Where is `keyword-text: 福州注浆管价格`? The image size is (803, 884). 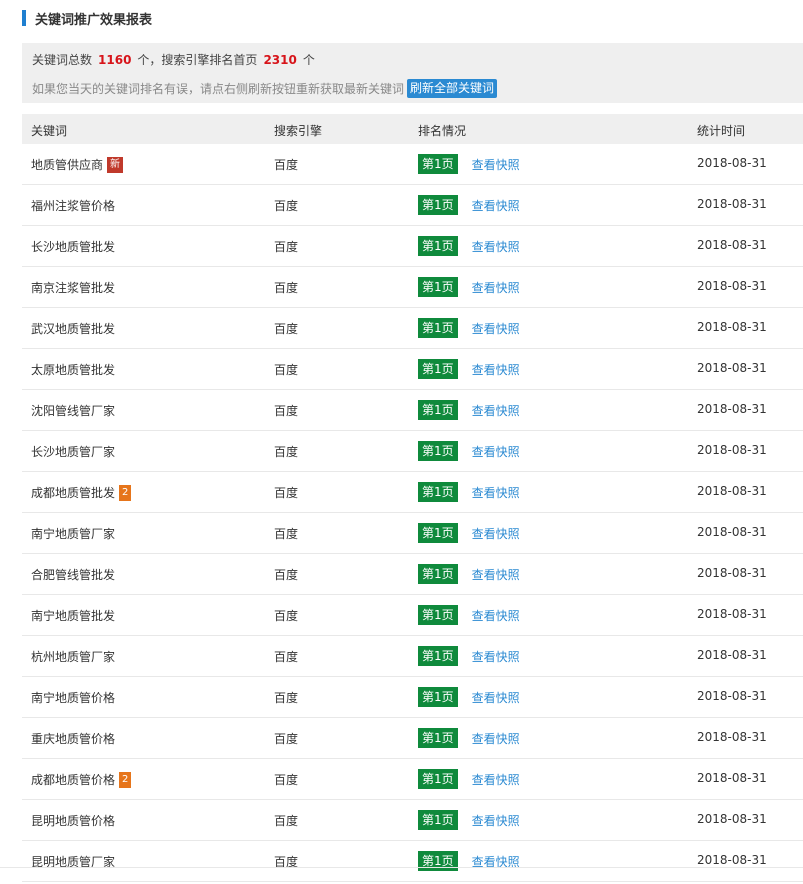 keyword-text: 福州注浆管价格 is located at coordinates (73, 206).